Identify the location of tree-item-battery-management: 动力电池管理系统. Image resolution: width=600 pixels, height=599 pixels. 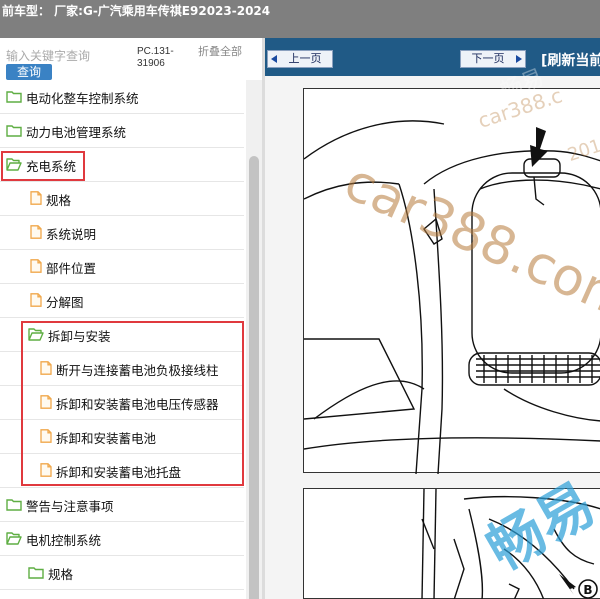
(122, 131).